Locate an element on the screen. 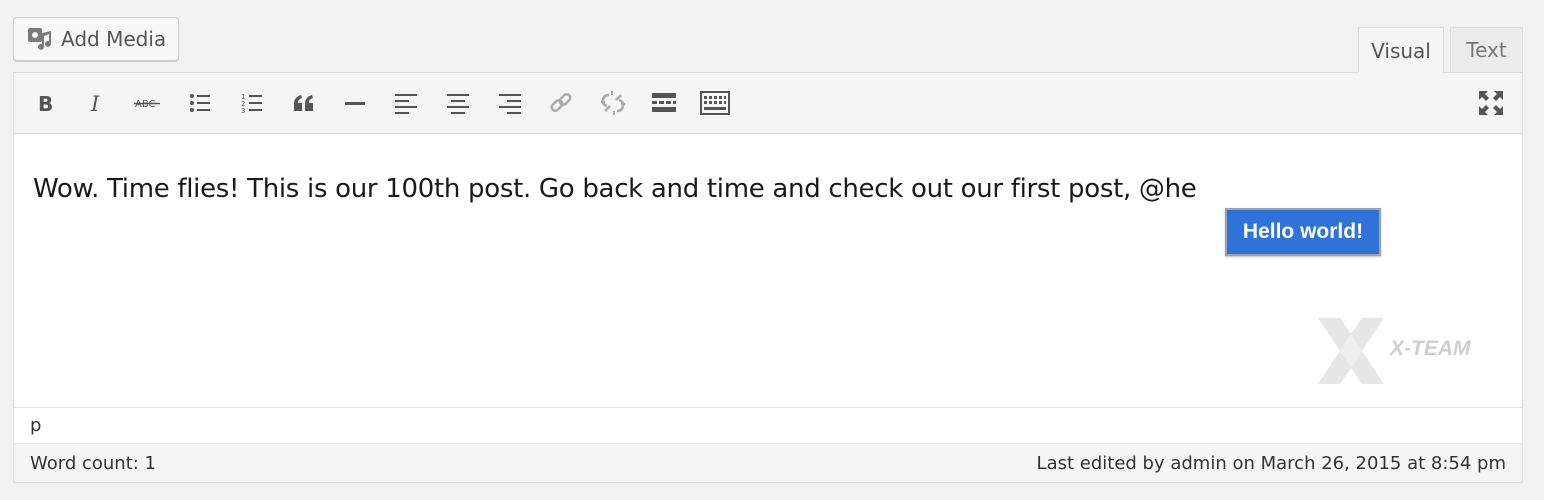  numbered-list-button: 1 2 3 is located at coordinates (252, 103).